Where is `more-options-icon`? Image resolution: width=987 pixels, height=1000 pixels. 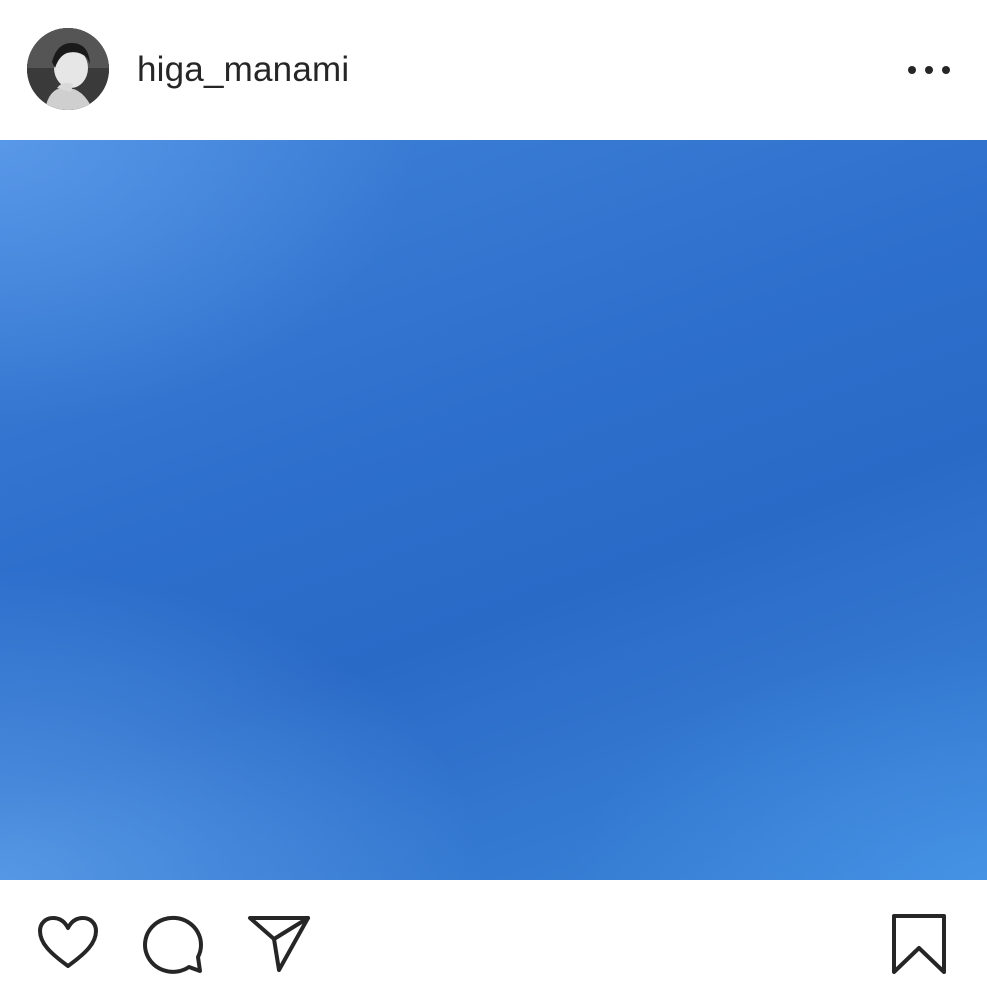
more-options-icon is located at coordinates (929, 70).